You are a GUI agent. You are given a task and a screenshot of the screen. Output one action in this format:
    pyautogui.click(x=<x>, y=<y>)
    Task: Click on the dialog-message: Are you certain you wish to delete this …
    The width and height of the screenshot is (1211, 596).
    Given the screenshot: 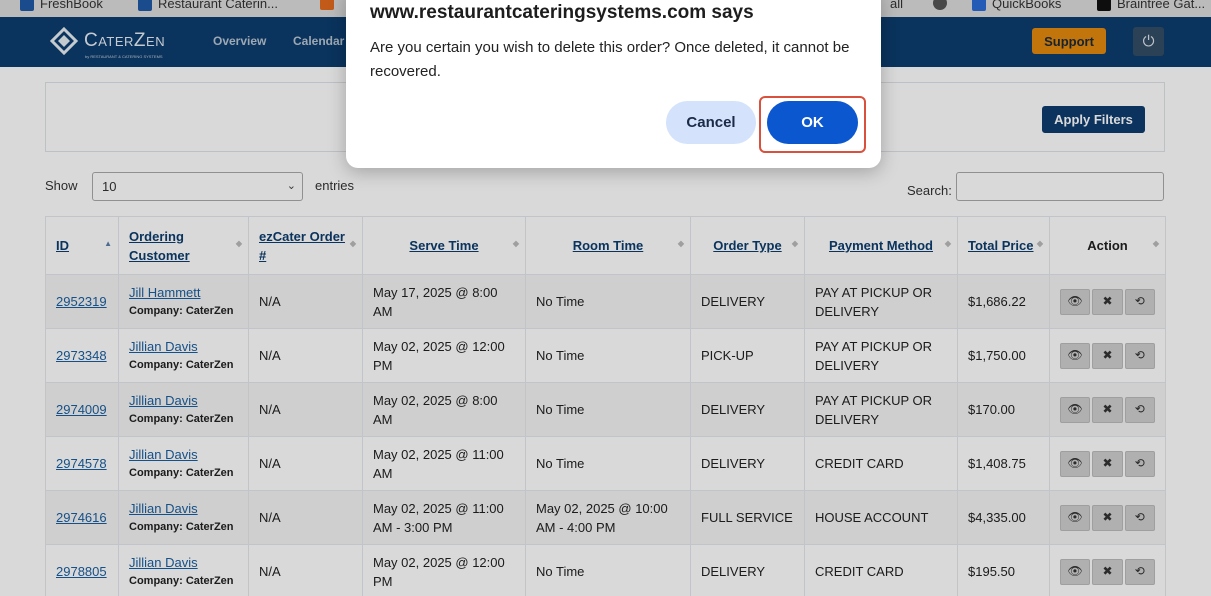 What is the action you would take?
    pyautogui.click(x=610, y=59)
    